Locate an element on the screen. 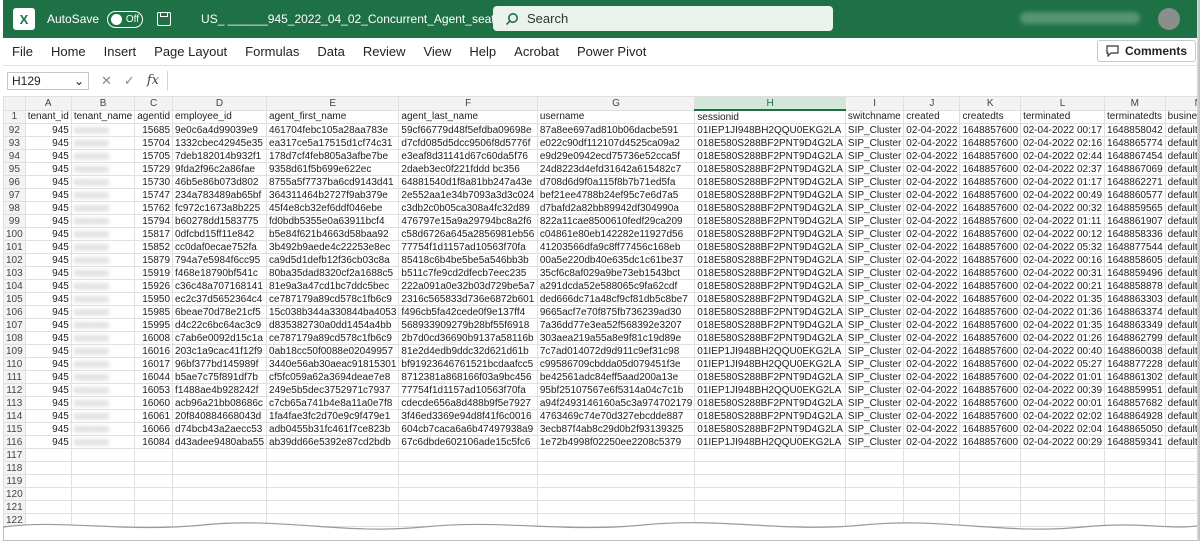 This screenshot has width=1200, height=541. cell: 1648862799 is located at coordinates (1135, 338).